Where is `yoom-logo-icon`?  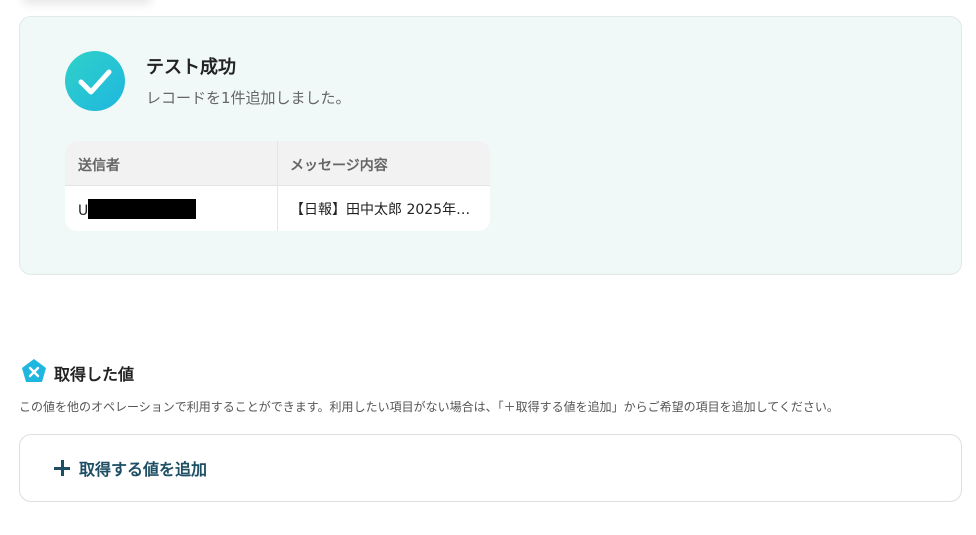 yoom-logo-icon is located at coordinates (34, 370).